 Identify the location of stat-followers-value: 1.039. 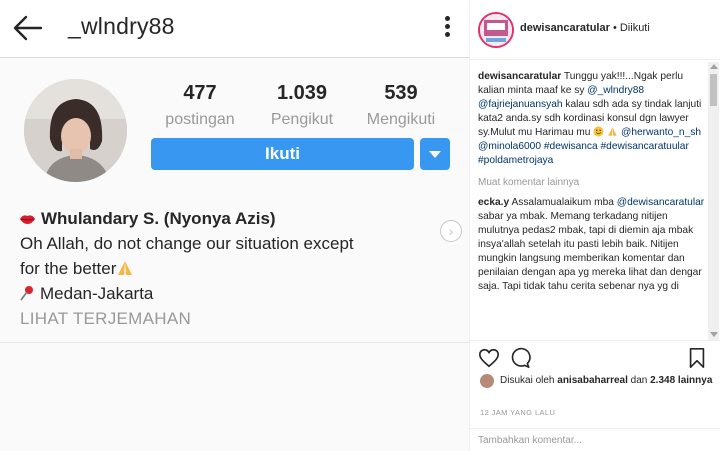
(302, 93).